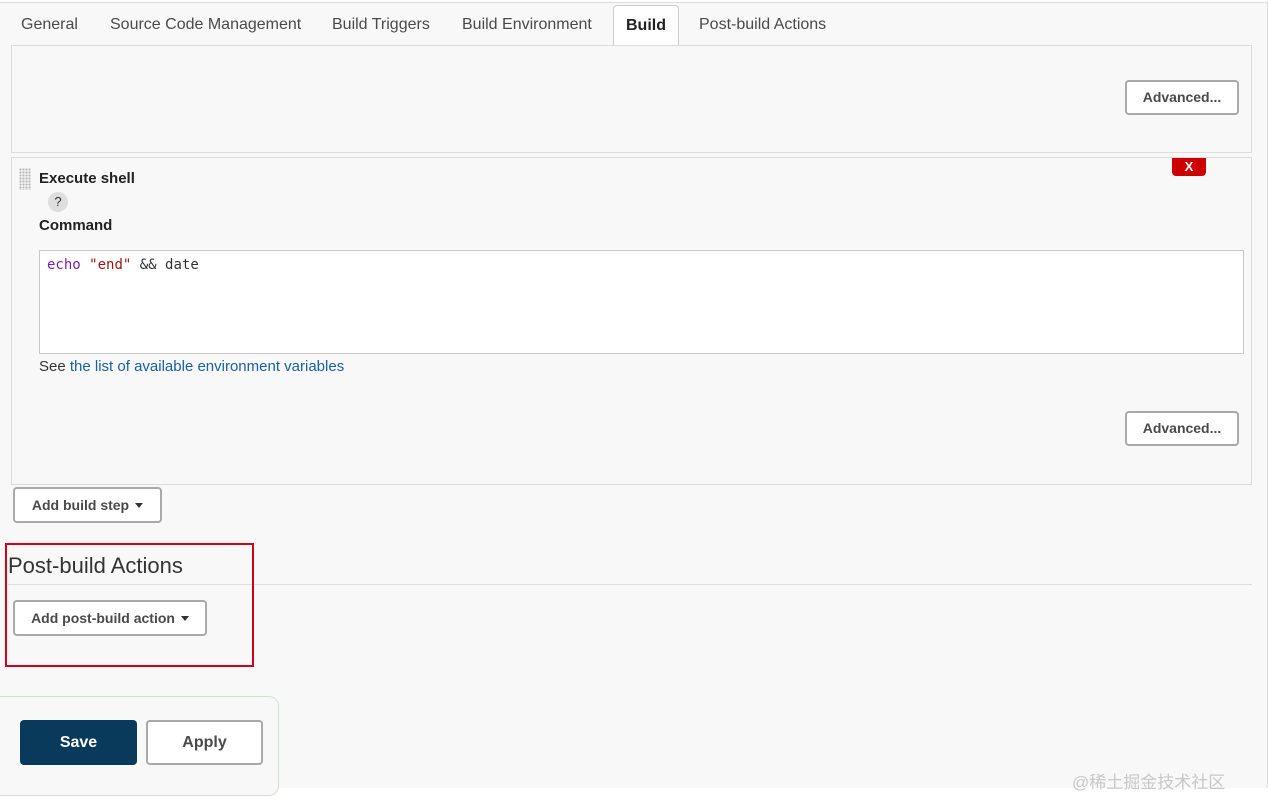  I want to click on command-rest: && date, so click(169, 265).